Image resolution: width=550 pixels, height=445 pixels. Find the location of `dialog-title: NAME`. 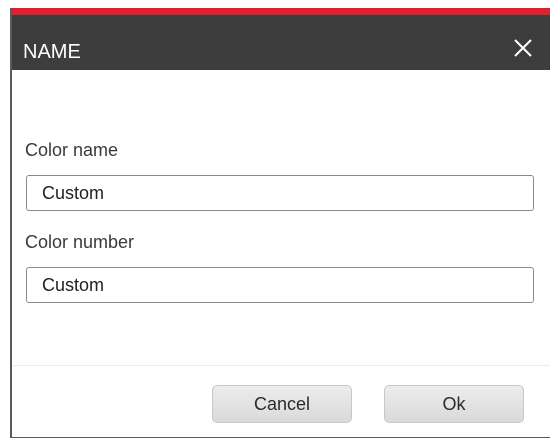

dialog-title: NAME is located at coordinates (52, 52).